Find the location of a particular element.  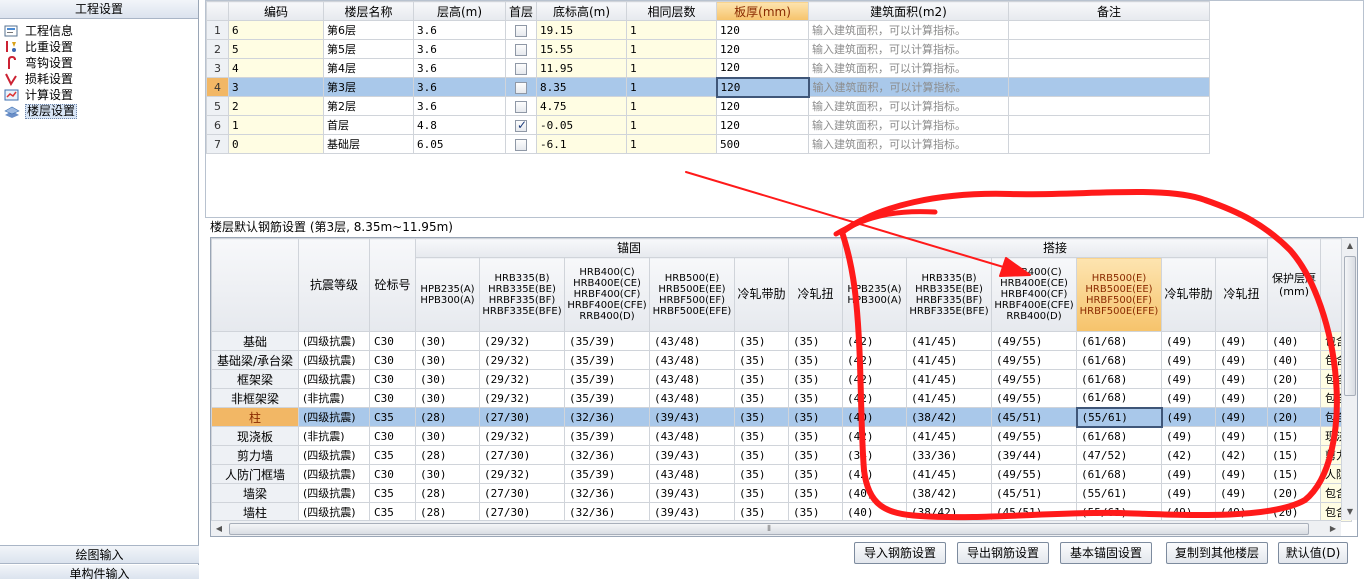

vertical-scroll-thumb is located at coordinates (1350, 326).